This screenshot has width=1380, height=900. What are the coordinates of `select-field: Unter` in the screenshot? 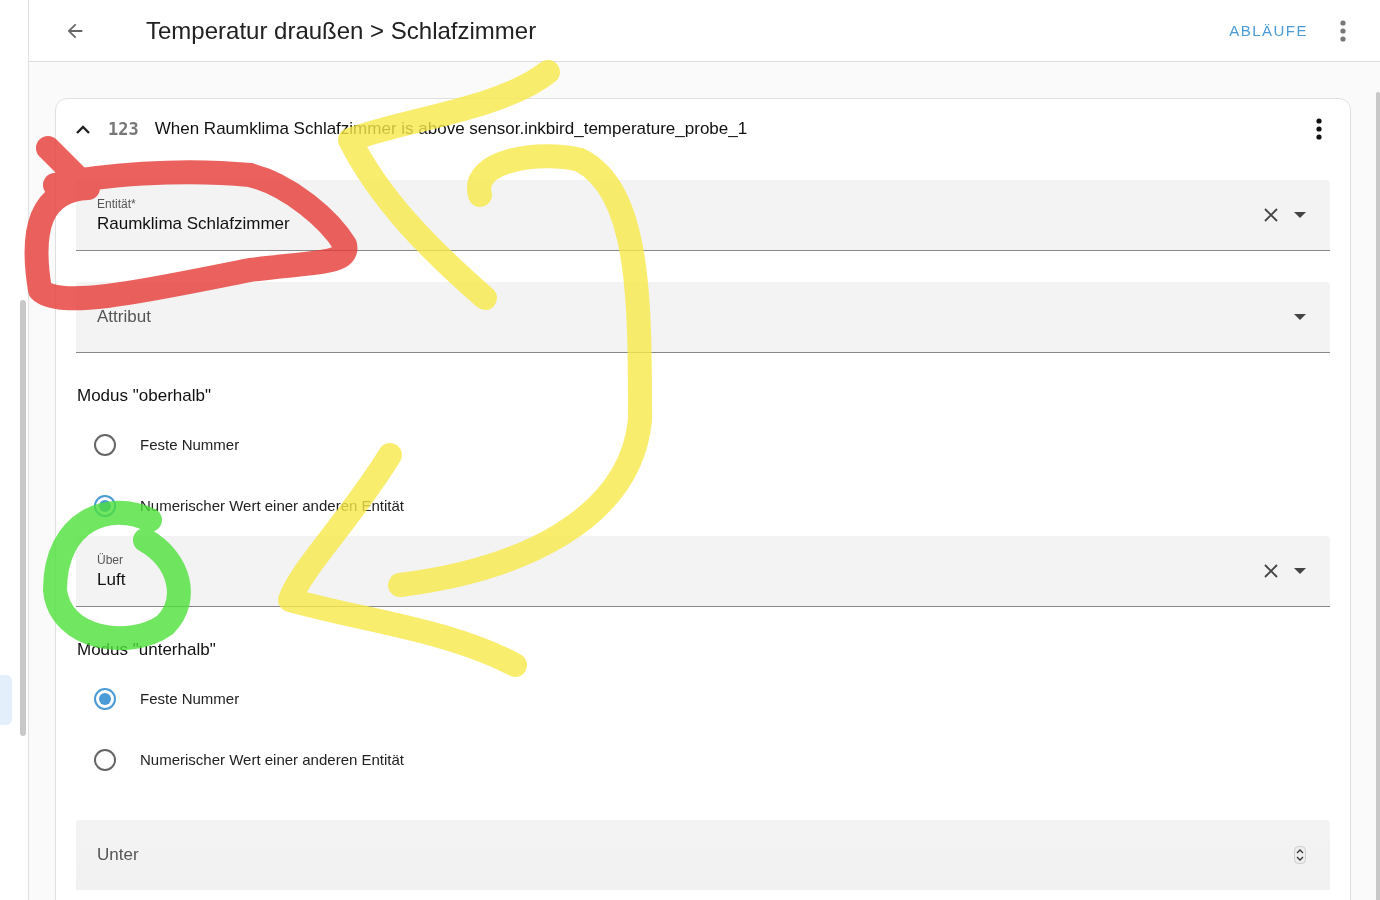 It's located at (703, 855).